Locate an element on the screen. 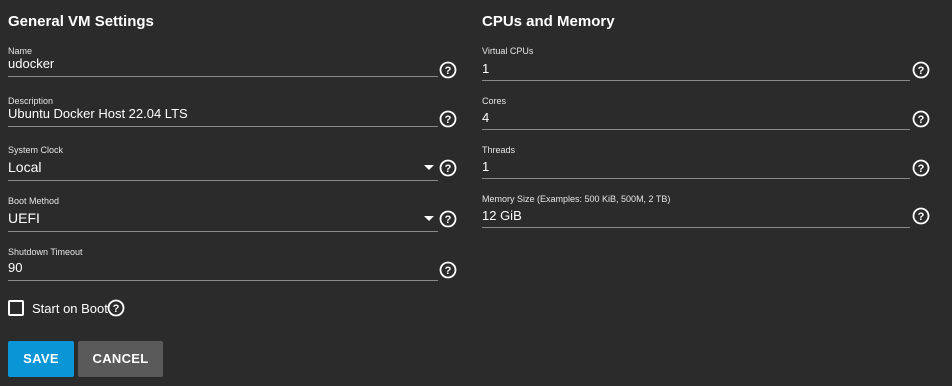  start-on-boot-checkbox is located at coordinates (16, 308).